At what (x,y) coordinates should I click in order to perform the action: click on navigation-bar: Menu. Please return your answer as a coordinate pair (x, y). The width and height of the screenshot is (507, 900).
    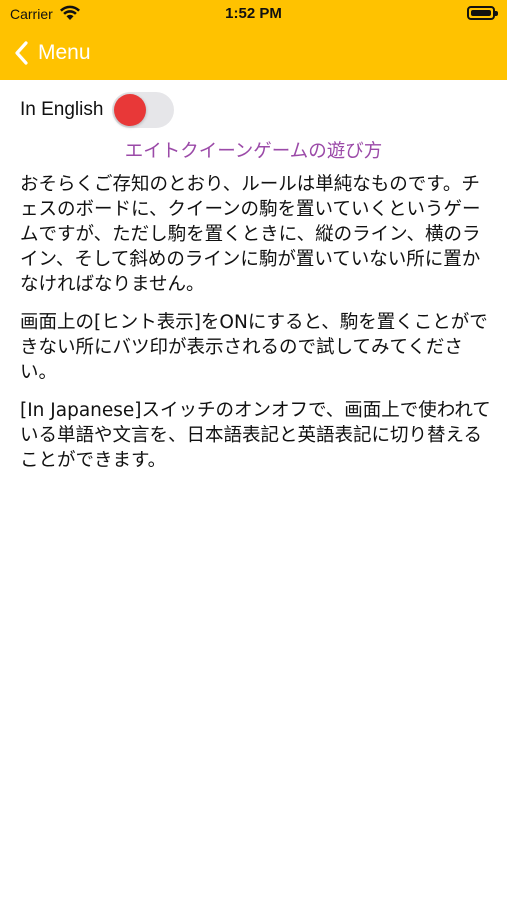
    Looking at the image, I should click on (253, 53).